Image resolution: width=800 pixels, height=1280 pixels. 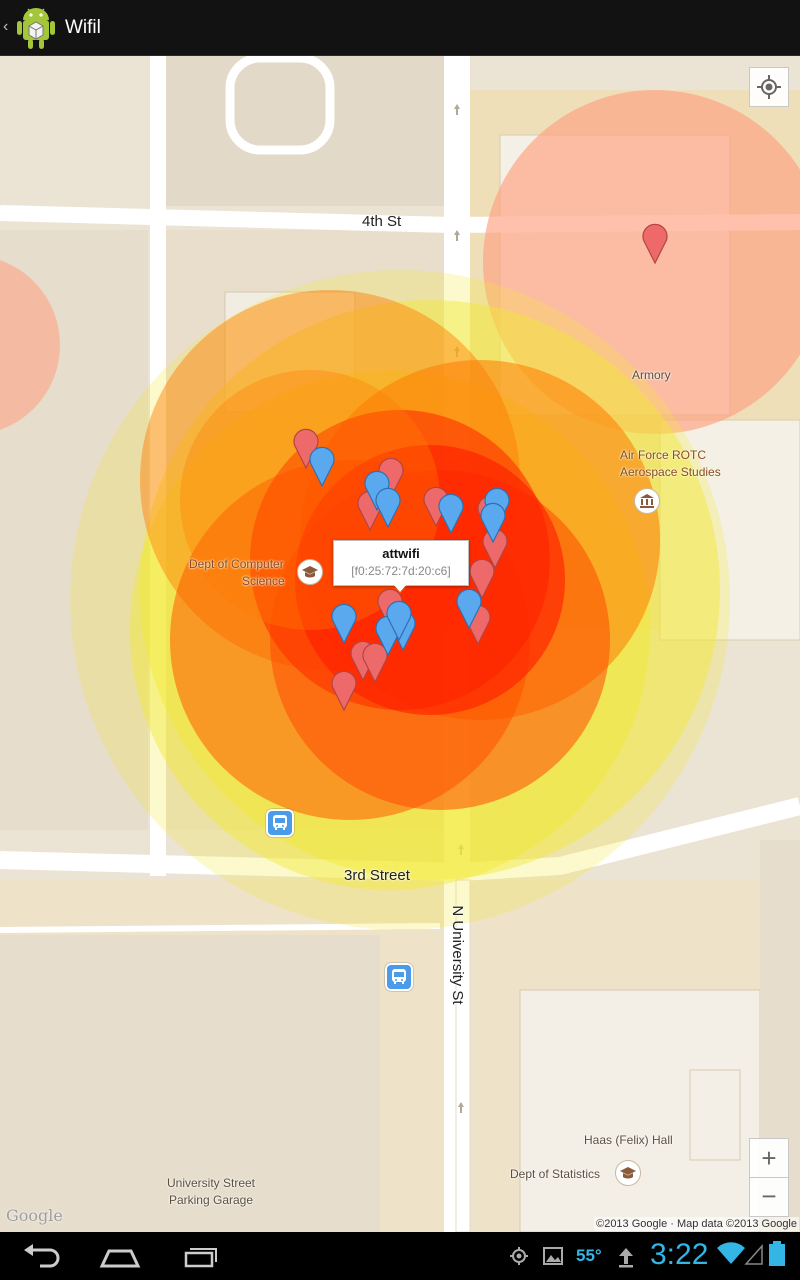 What do you see at coordinates (382, 221) in the screenshot?
I see `street-label-4th: 4th St` at bounding box center [382, 221].